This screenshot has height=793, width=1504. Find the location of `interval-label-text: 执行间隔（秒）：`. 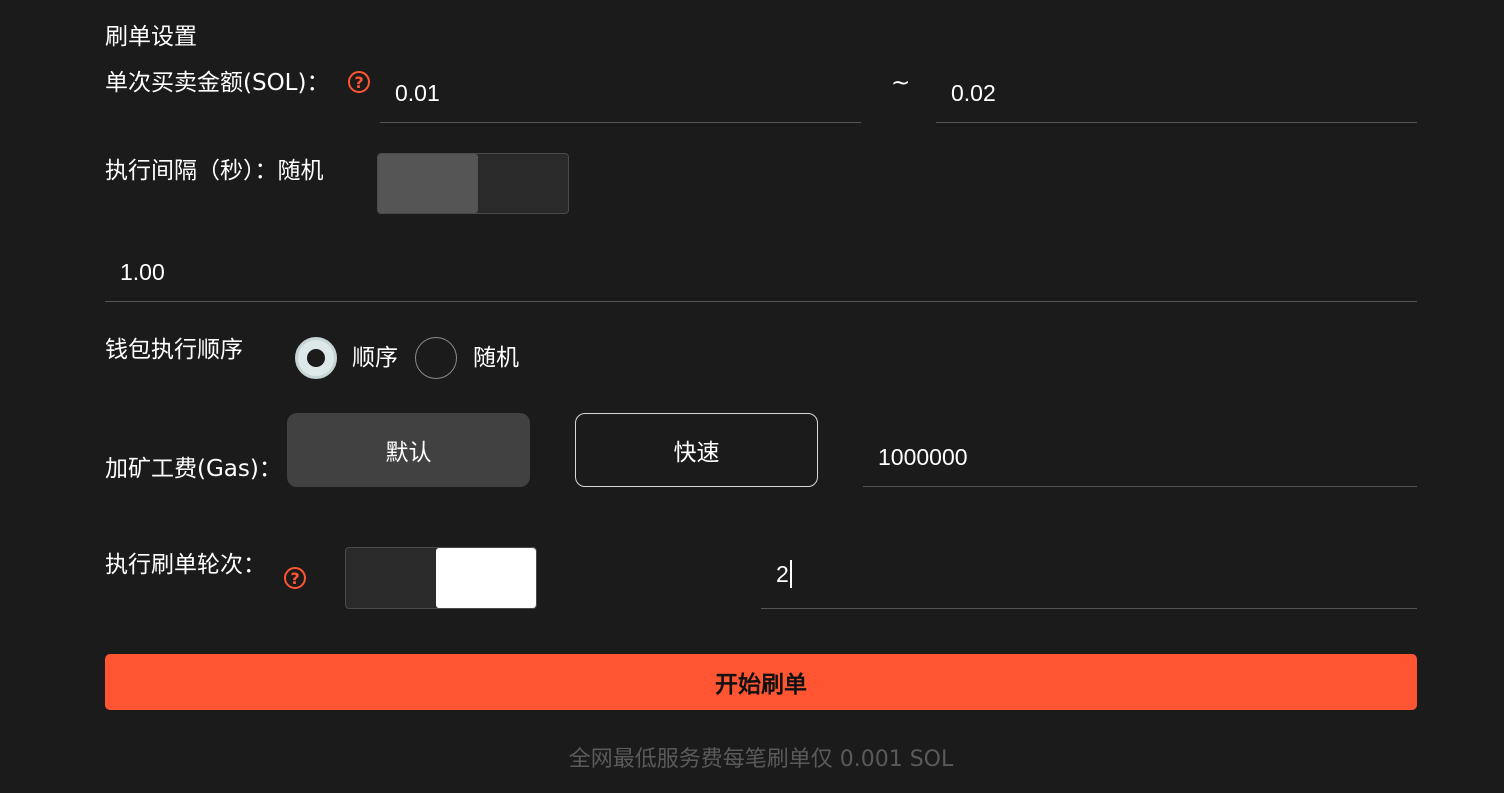

interval-label-text: 执行间隔（秒）： is located at coordinates (191, 171).